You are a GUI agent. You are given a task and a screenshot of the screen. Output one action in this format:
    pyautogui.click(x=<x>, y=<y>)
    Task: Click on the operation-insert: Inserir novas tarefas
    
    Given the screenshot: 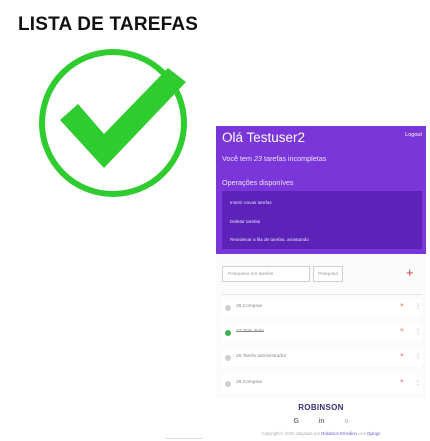 What is the action you would take?
    pyautogui.click(x=251, y=202)
    